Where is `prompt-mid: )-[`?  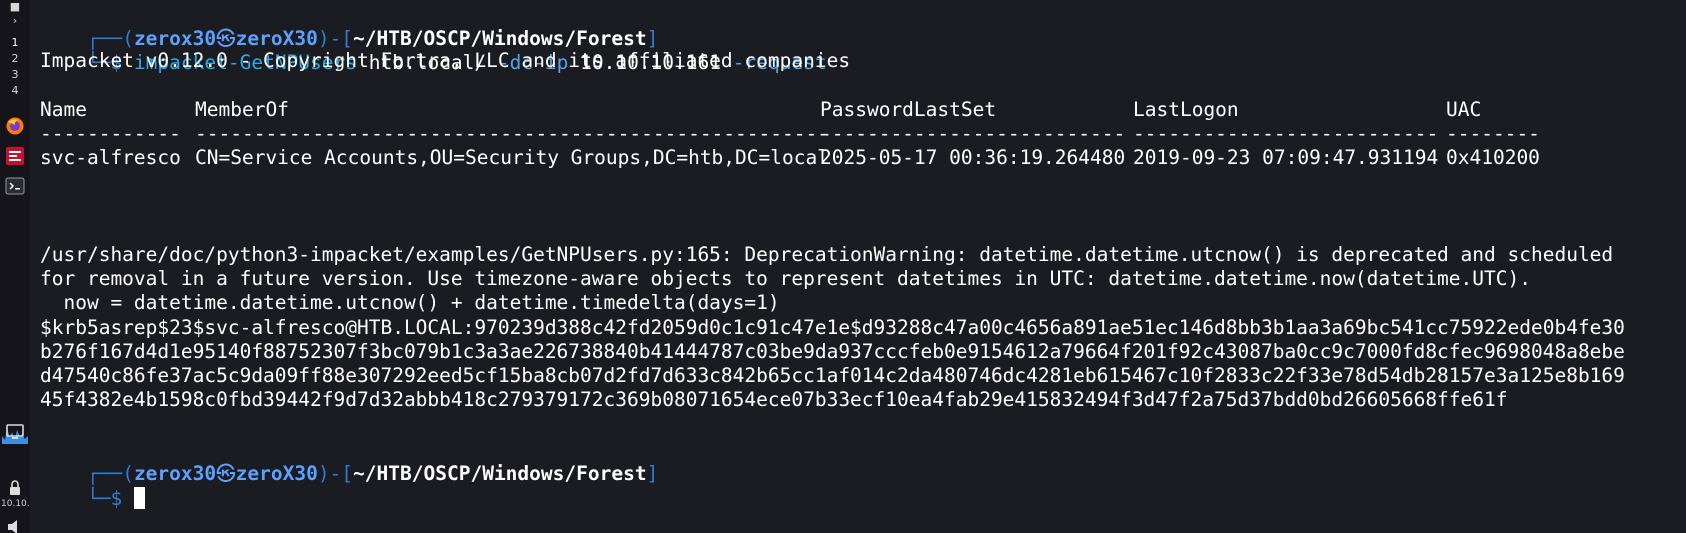 prompt-mid: )-[ is located at coordinates (335, 473).